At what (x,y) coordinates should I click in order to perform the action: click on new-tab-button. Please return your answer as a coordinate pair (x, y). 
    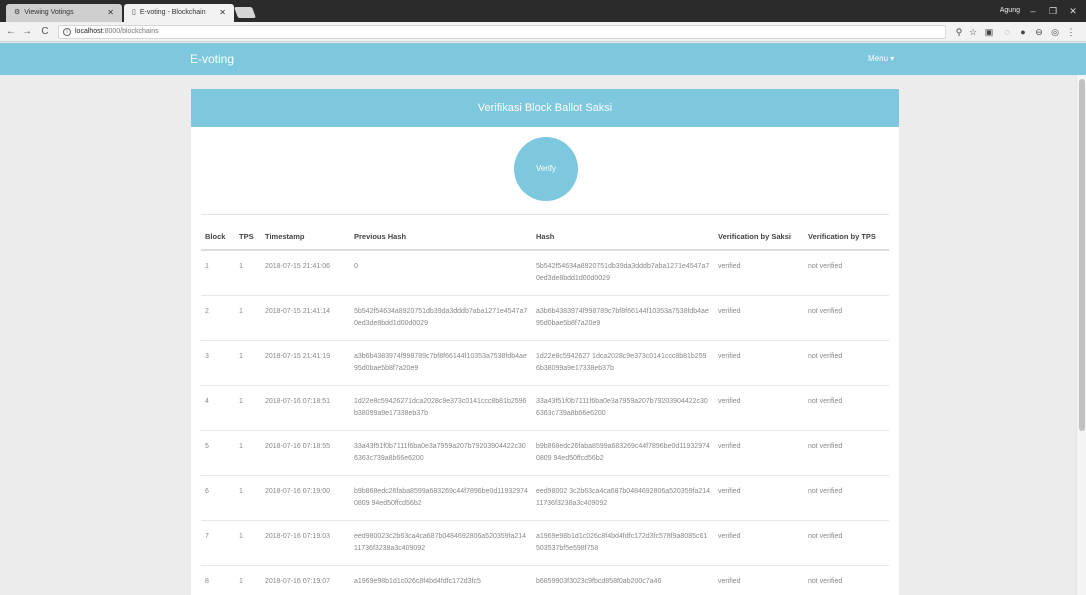
    Looking at the image, I should click on (245, 12).